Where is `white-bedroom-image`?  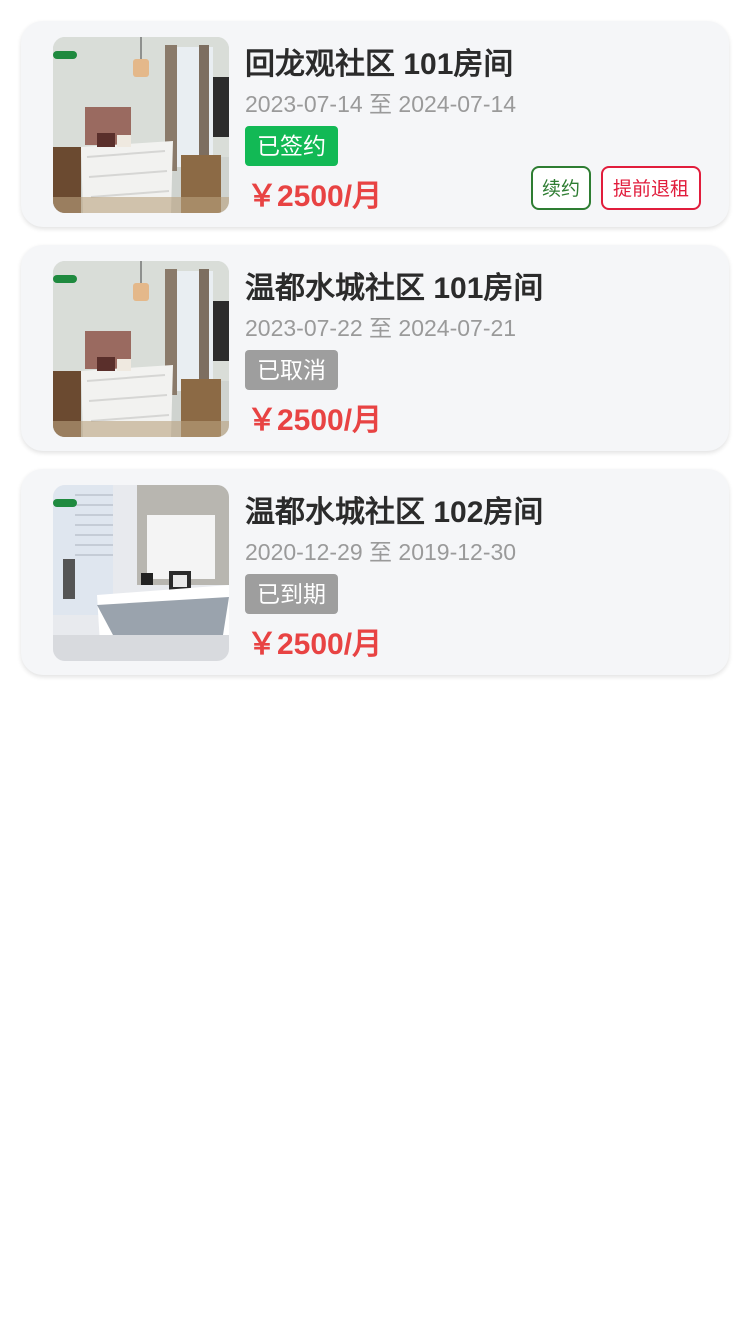
white-bedroom-image is located at coordinates (141, 573).